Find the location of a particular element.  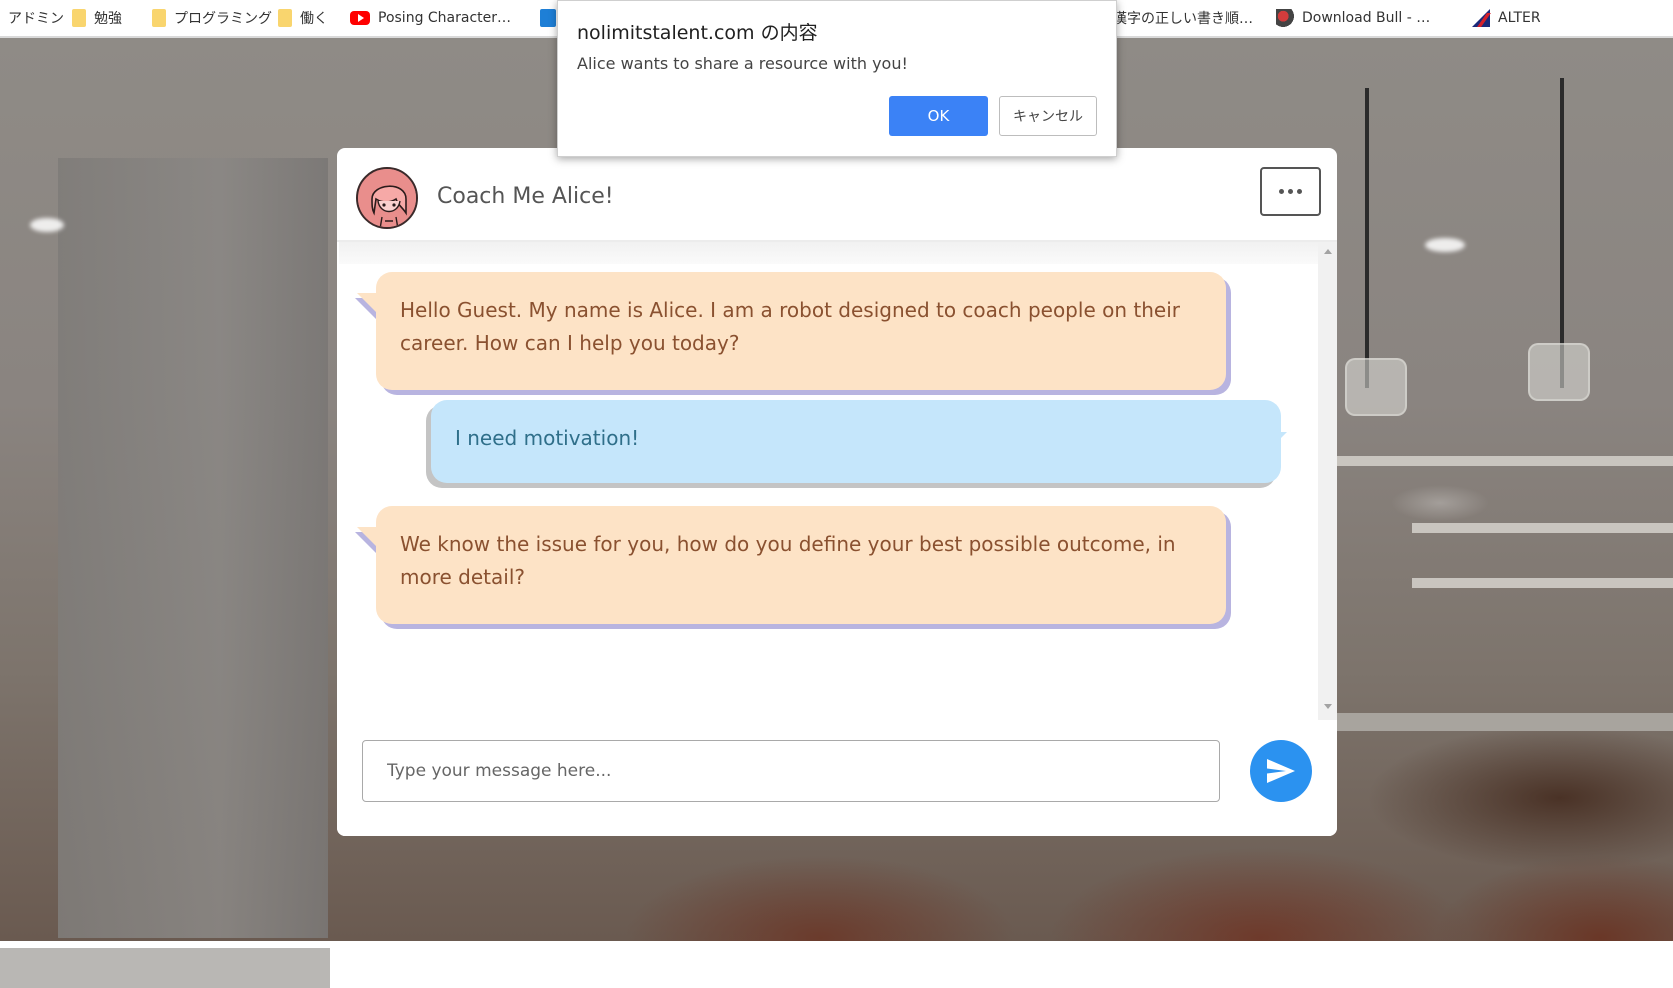

bookmark-programming: プログラミング is located at coordinates (212, 18).